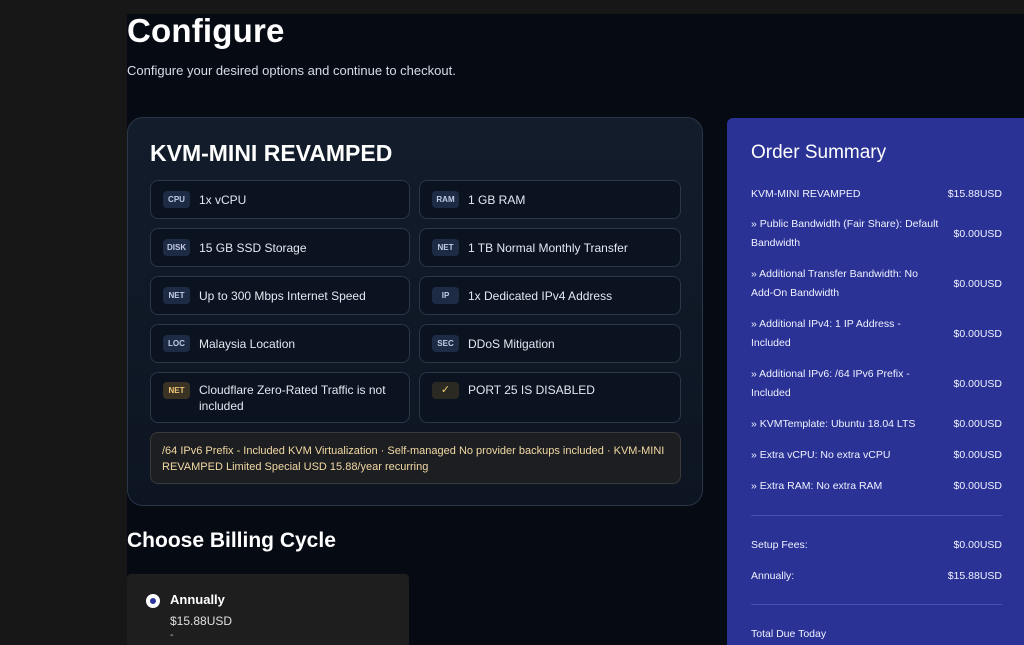  What do you see at coordinates (876, 194) in the screenshot?
I see `summary-line: KVM-MINI REVAMPED $15.88USD` at bounding box center [876, 194].